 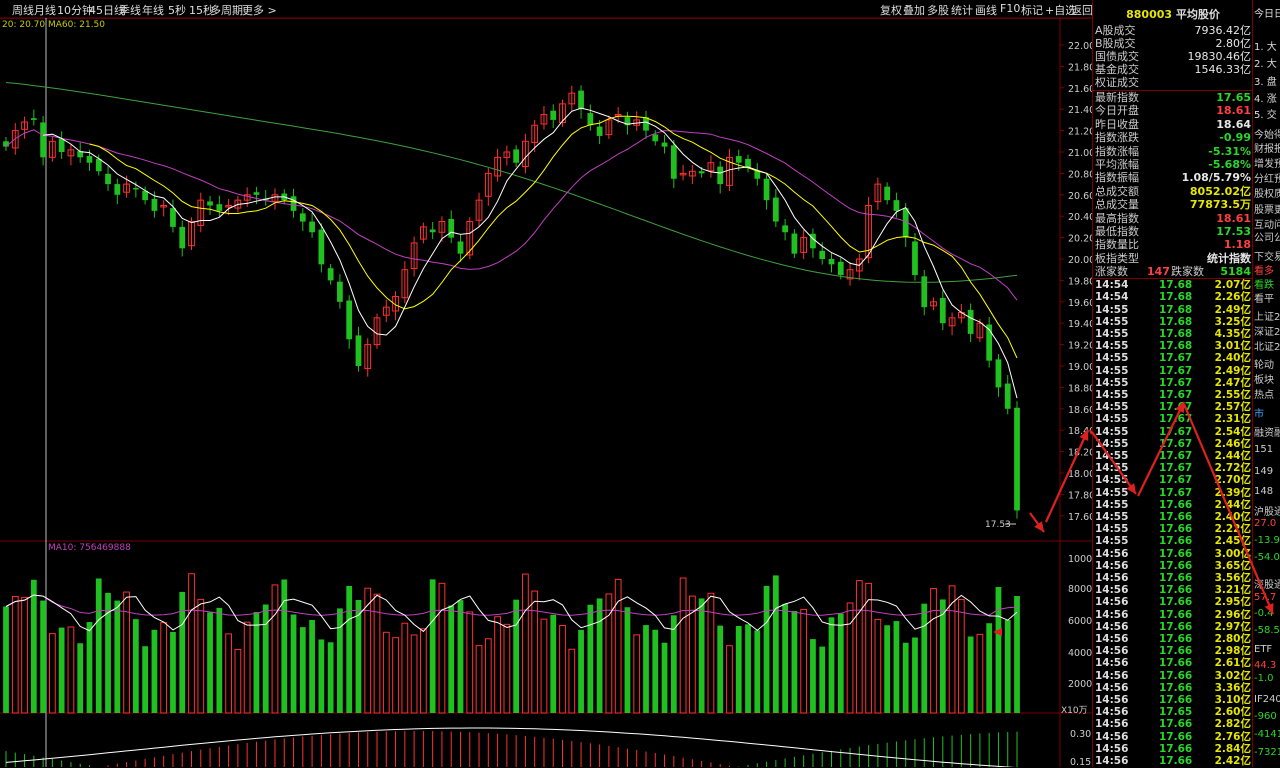 What do you see at coordinates (1235, 138) in the screenshot?
I see `stat-value: -0.99` at bounding box center [1235, 138].